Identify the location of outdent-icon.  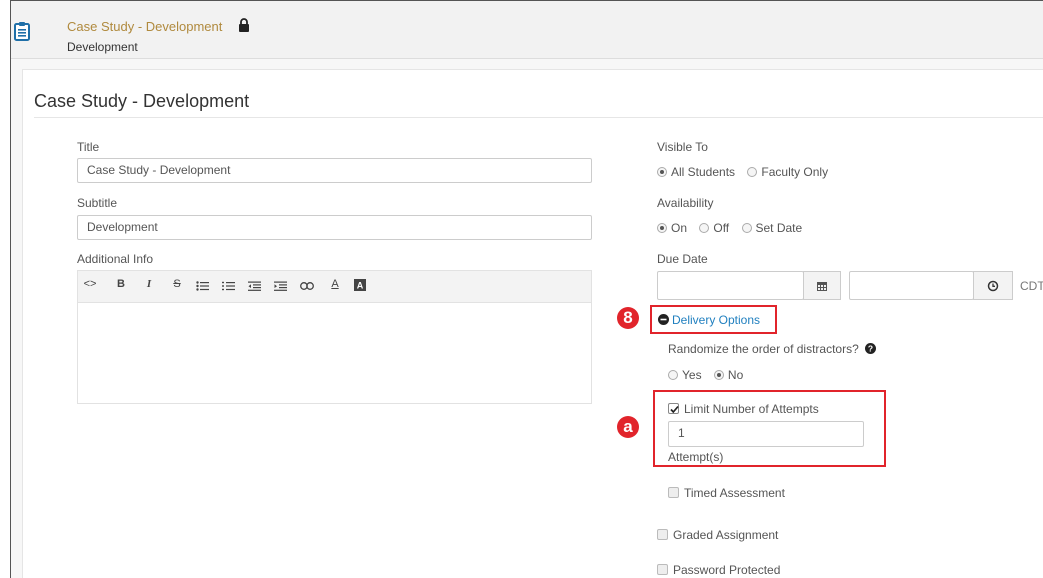
(255, 286).